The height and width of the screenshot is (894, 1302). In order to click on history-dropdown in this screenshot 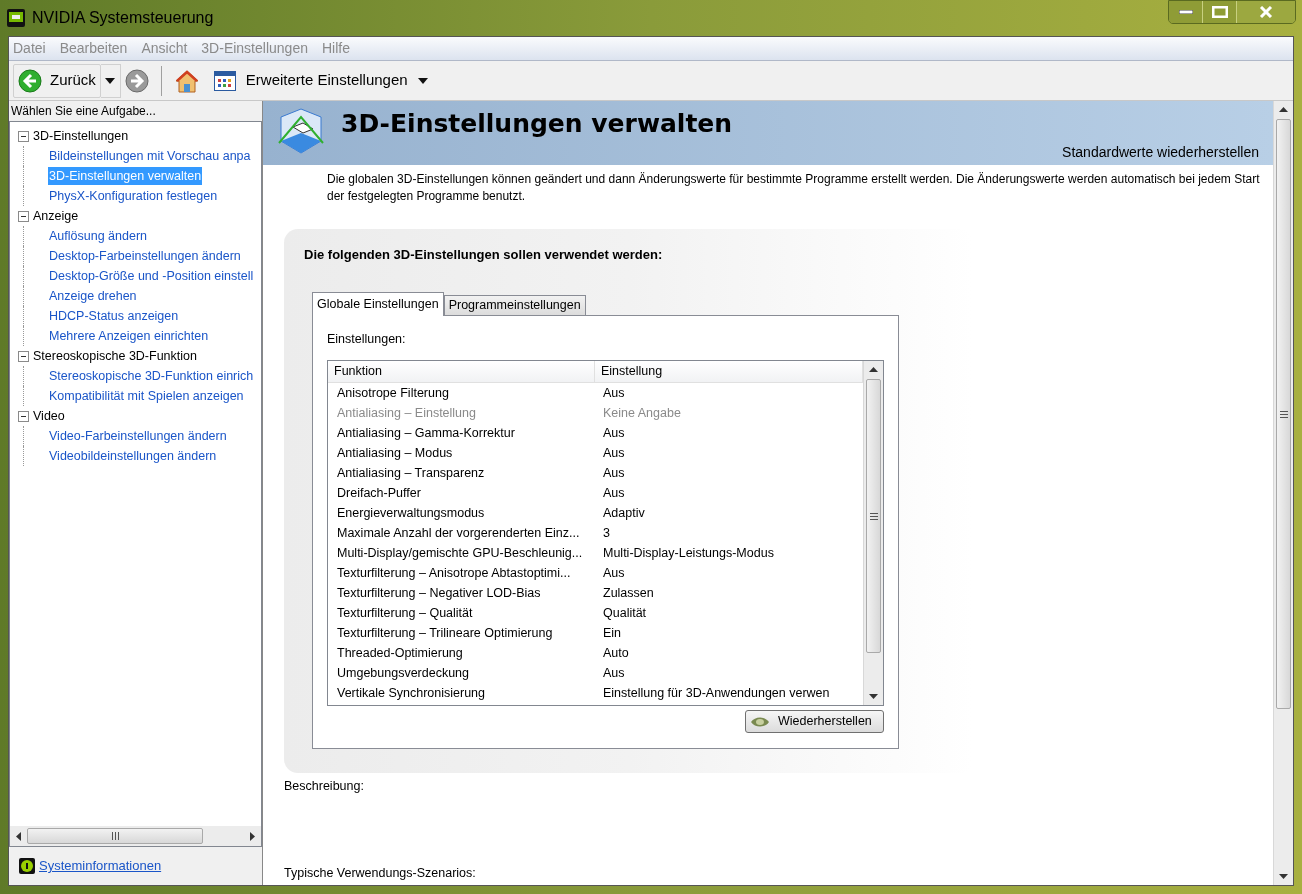, I will do `click(110, 80)`.